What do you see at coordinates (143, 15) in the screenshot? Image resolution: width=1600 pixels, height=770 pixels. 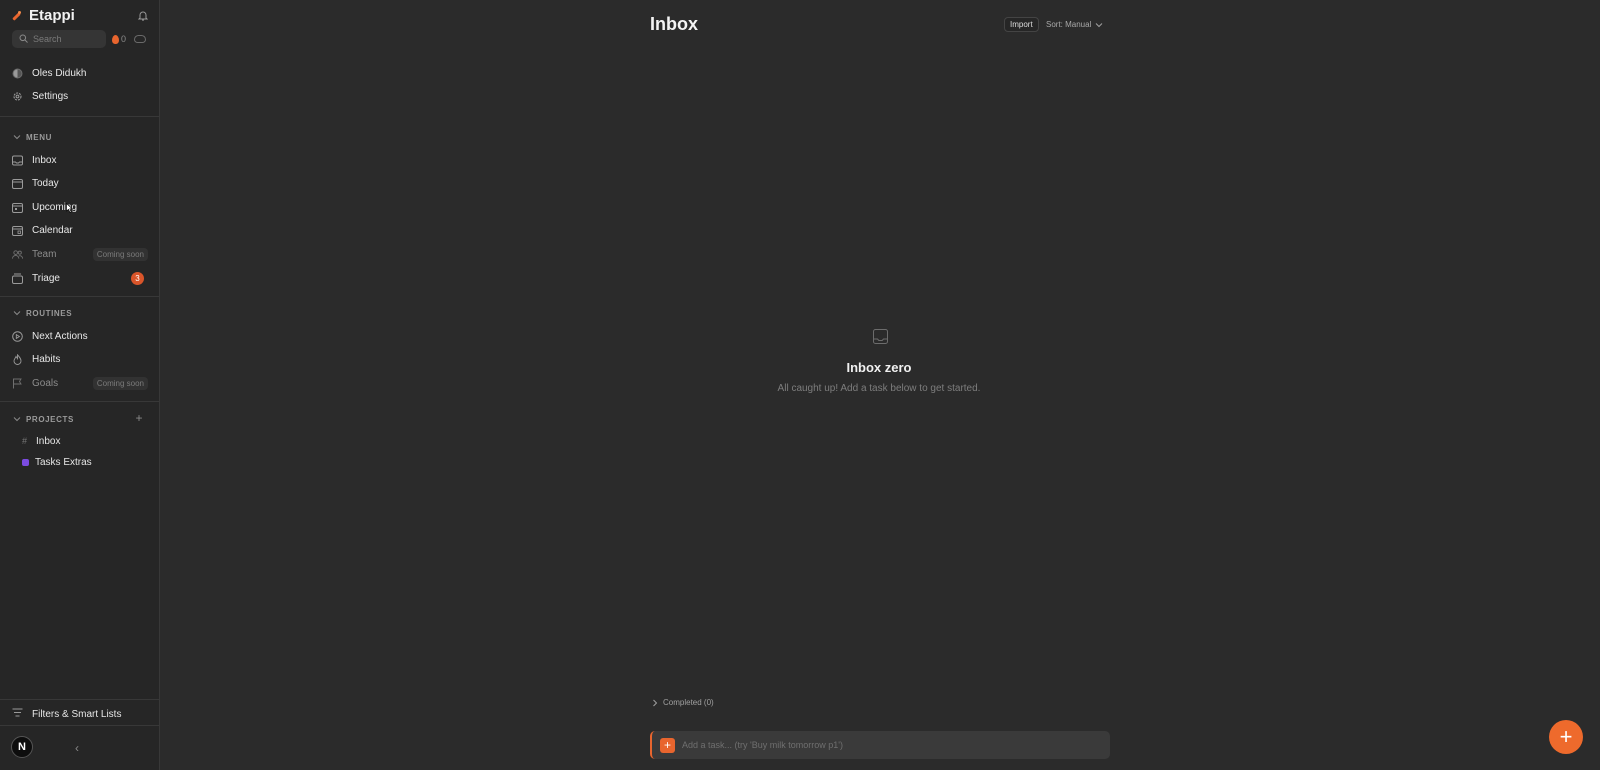 I see `bell-icon` at bounding box center [143, 15].